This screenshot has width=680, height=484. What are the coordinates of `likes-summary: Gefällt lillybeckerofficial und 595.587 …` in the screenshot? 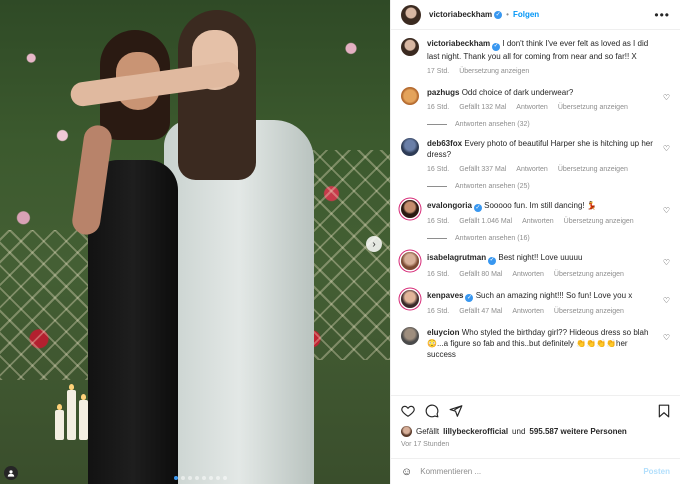 It's located at (535, 431).